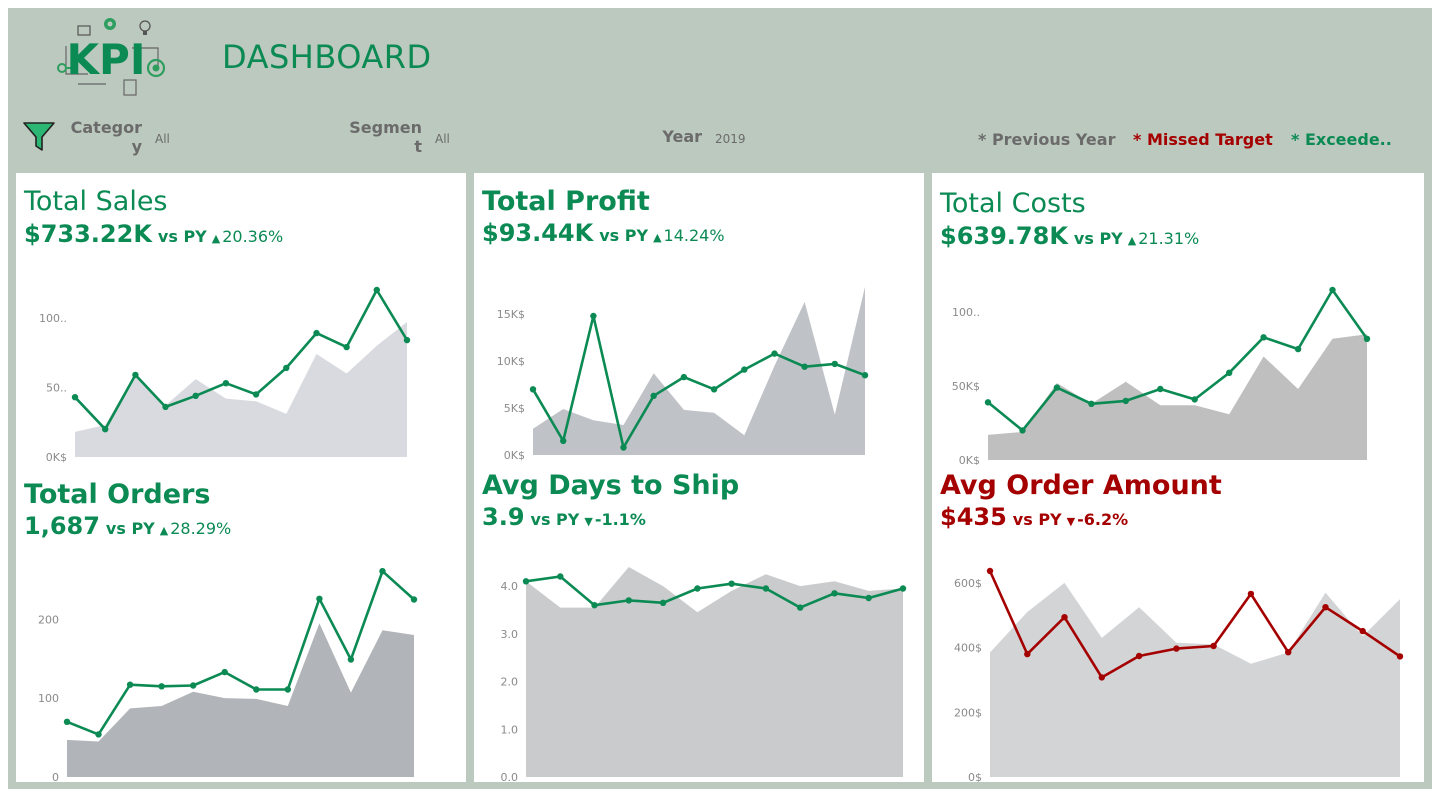 This screenshot has height=797, width=1439. Describe the element at coordinates (385, 137) in the screenshot. I see `segment-filter-label: Segmen t` at that location.